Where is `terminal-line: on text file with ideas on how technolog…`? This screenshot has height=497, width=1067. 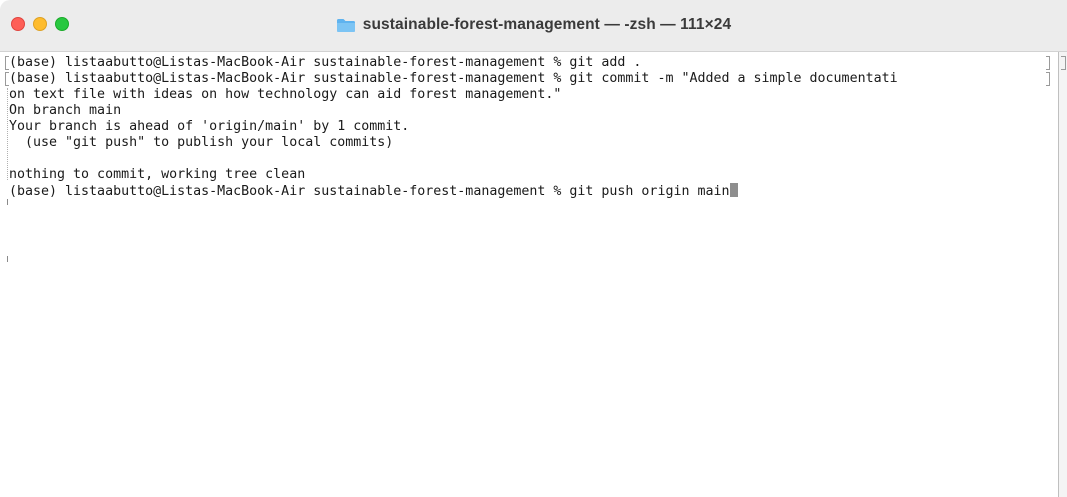
terminal-line: on text file with ideas on how technolog… is located at coordinates (285, 94).